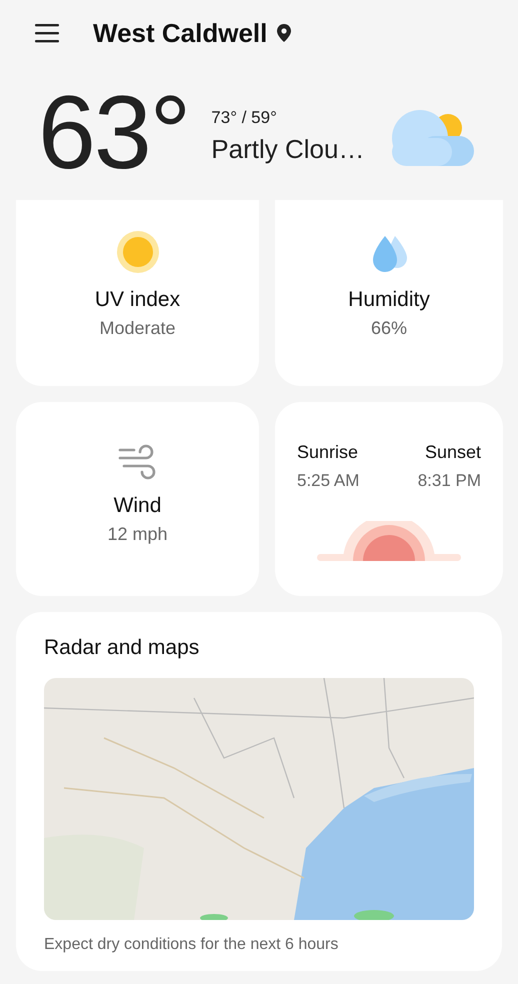 This screenshot has height=984, width=518. What do you see at coordinates (449, 481) in the screenshot?
I see `sunset-time: 8:31 PM` at bounding box center [449, 481].